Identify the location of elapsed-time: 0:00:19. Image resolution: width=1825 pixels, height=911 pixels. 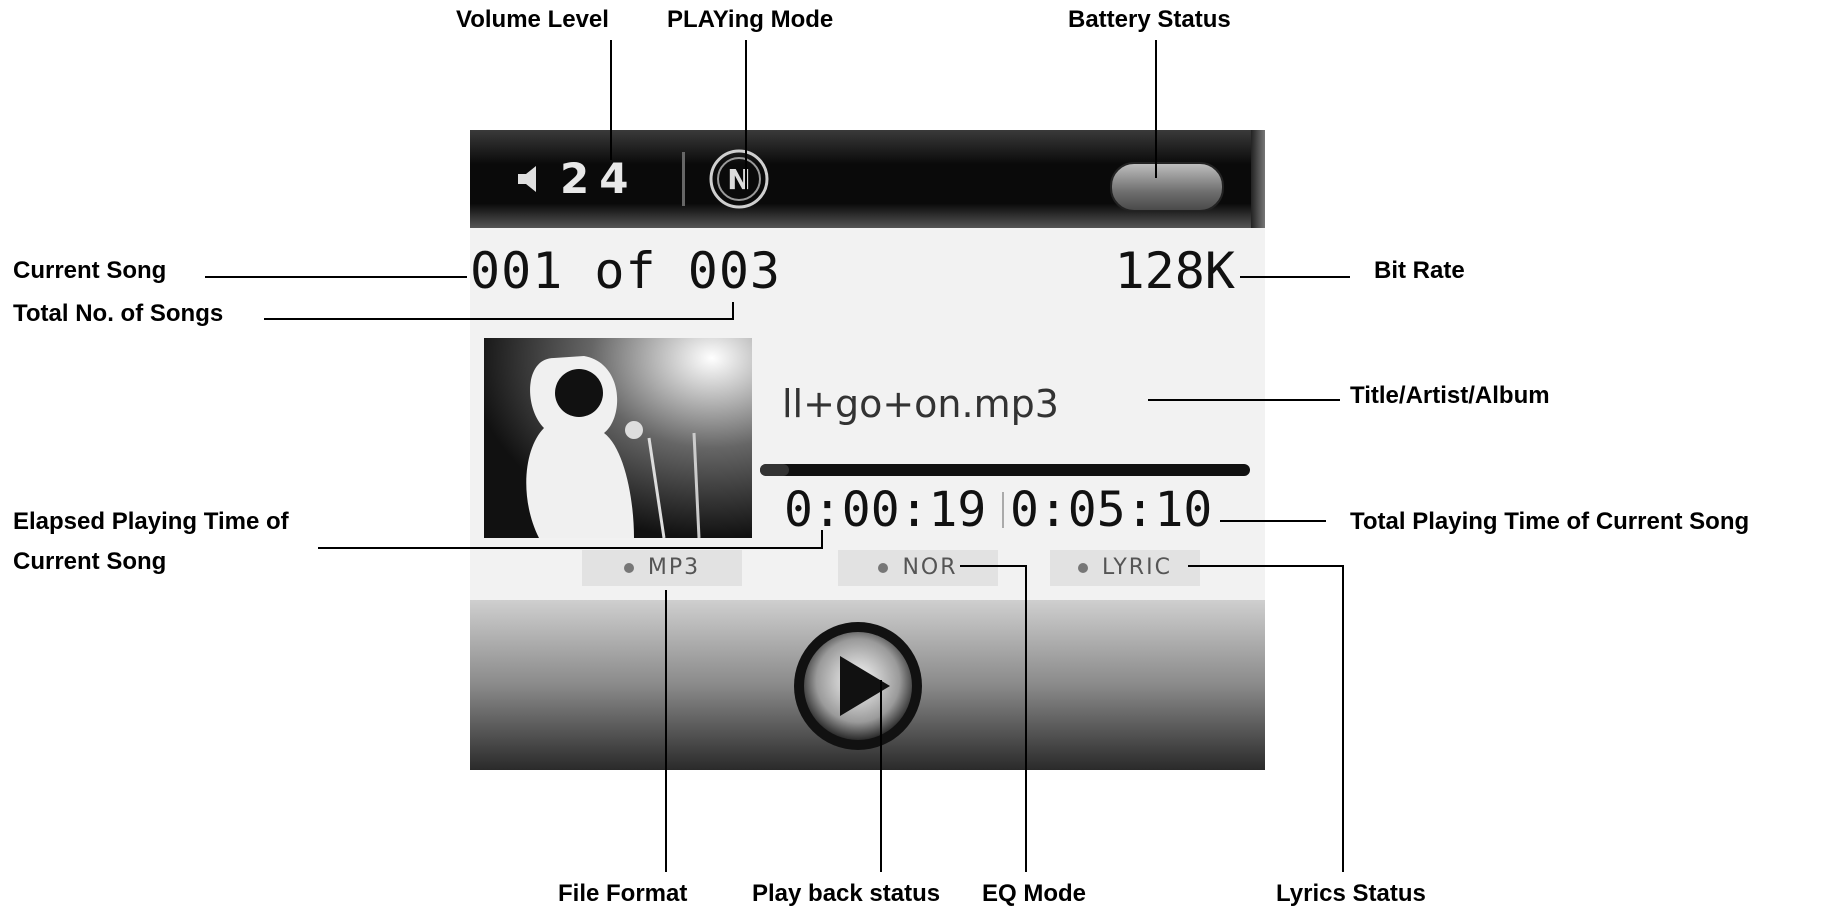
(885, 510).